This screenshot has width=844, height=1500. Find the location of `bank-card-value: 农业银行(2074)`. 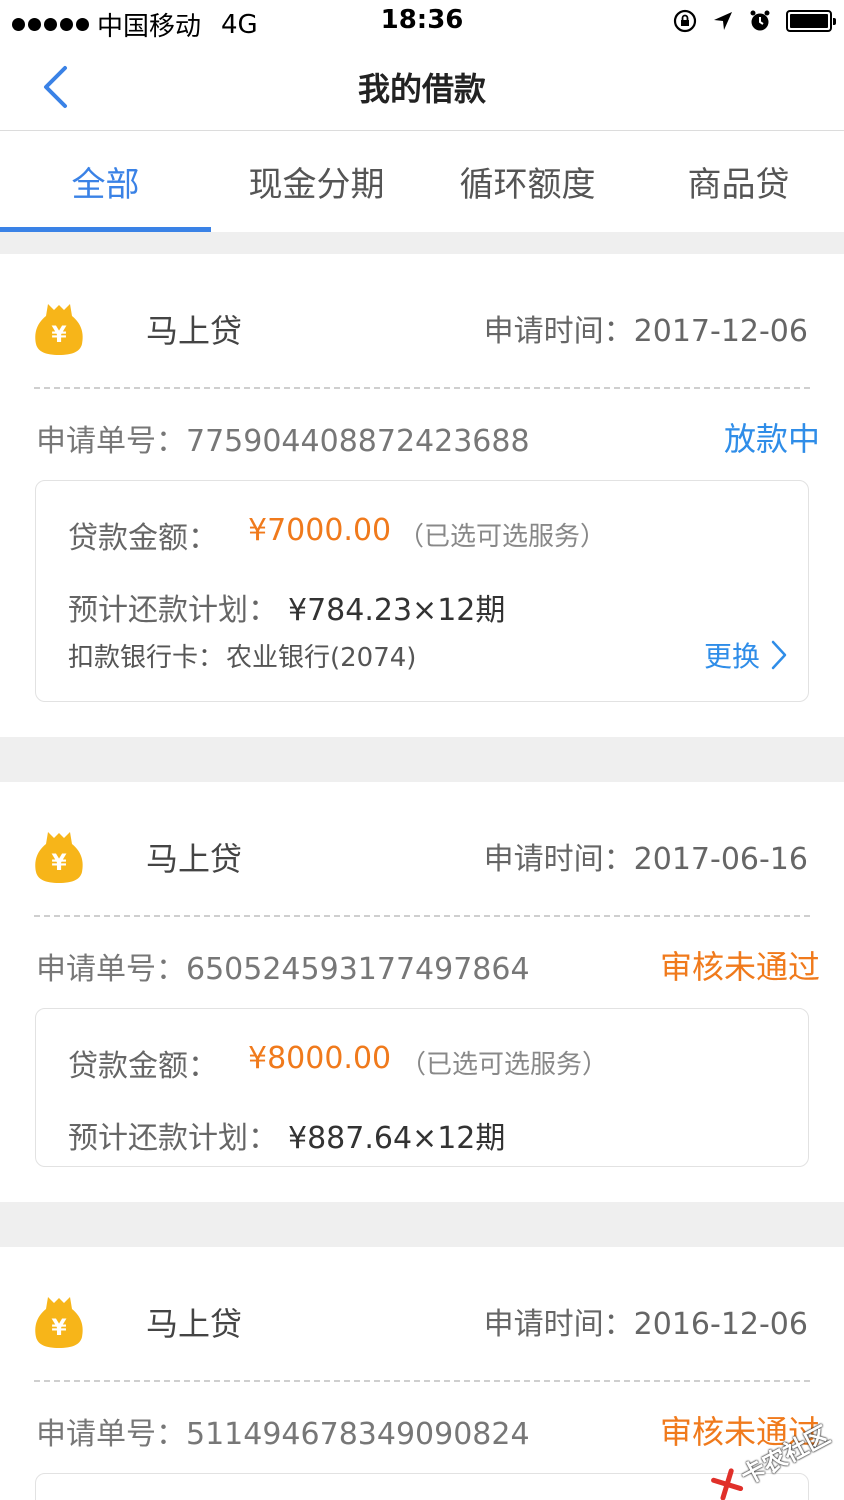

bank-card-value: 农业银行(2074) is located at coordinates (321, 658).